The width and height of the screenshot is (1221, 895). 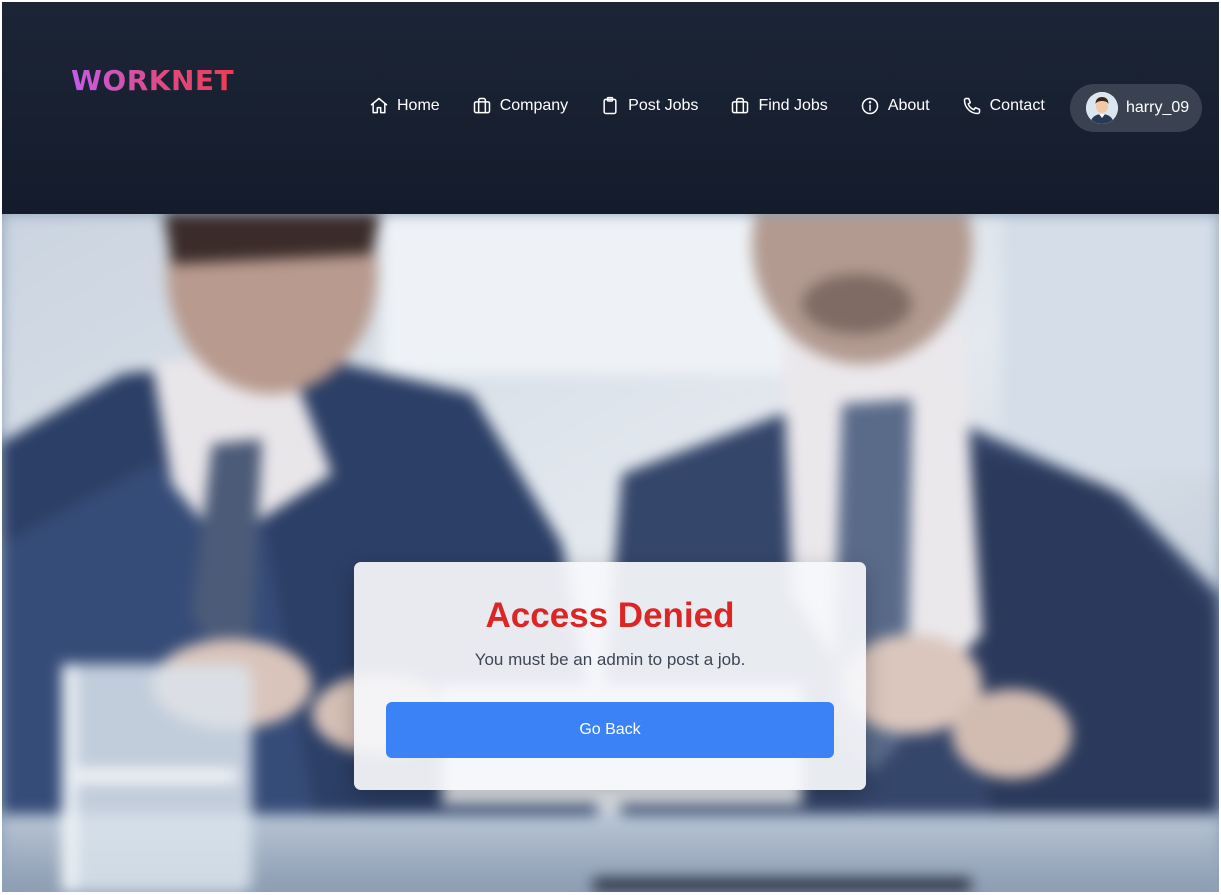 I want to click on nav-label: About, so click(x=908, y=105).